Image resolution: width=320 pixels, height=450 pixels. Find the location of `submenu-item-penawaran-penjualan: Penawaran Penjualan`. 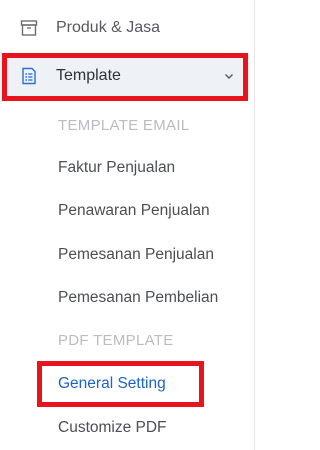

submenu-item-penawaran-penjualan: Penawaran Penjualan is located at coordinates (134, 211).